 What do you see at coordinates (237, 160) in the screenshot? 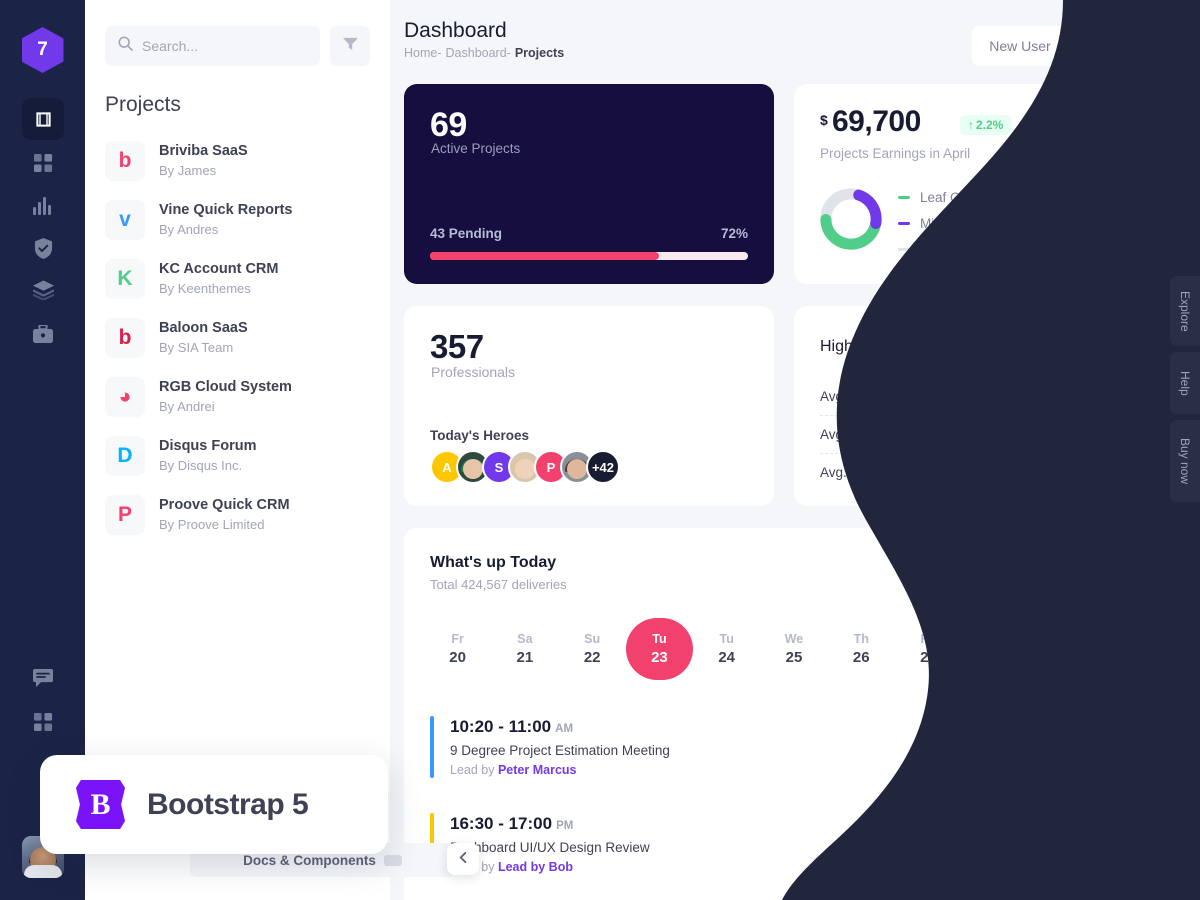
I see `project-list-item: b Briviba SaaS By James` at bounding box center [237, 160].